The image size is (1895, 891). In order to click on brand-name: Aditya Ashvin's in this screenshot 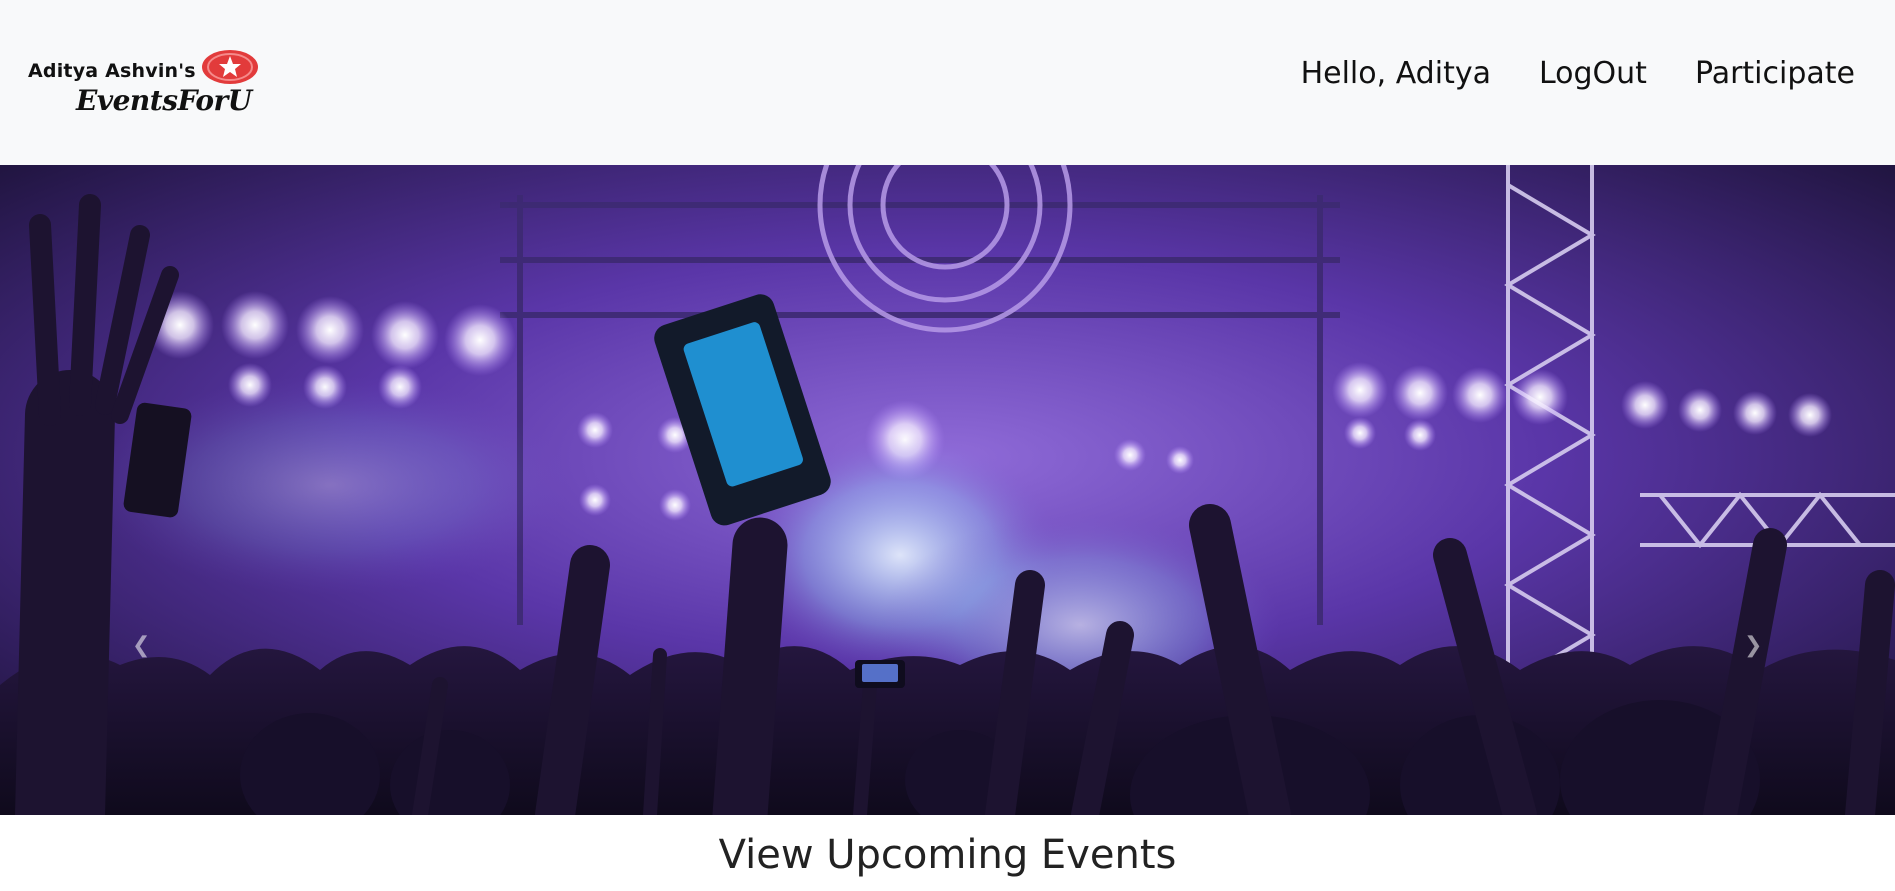, I will do `click(112, 71)`.